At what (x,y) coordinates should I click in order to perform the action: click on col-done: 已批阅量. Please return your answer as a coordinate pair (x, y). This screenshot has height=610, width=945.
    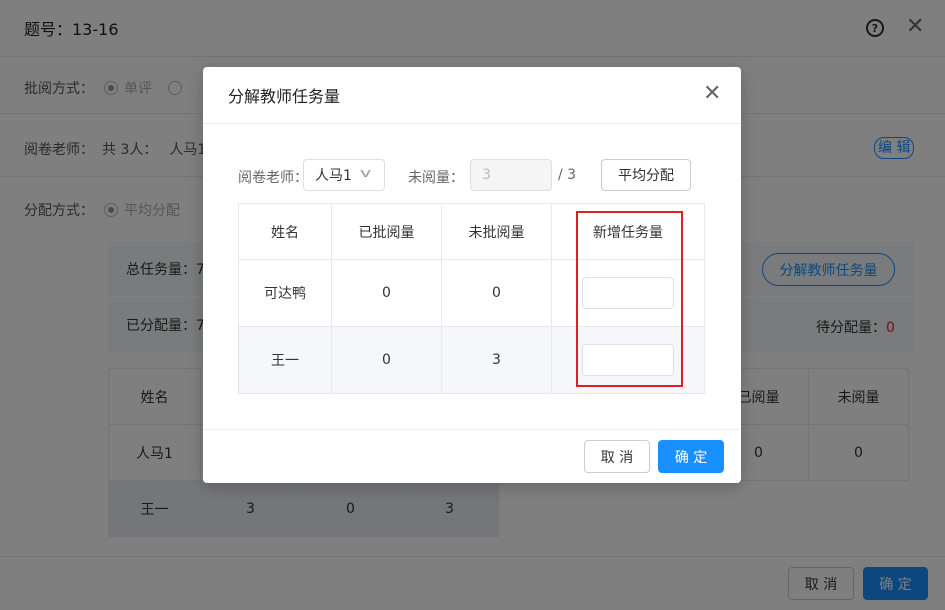
    Looking at the image, I should click on (386, 231).